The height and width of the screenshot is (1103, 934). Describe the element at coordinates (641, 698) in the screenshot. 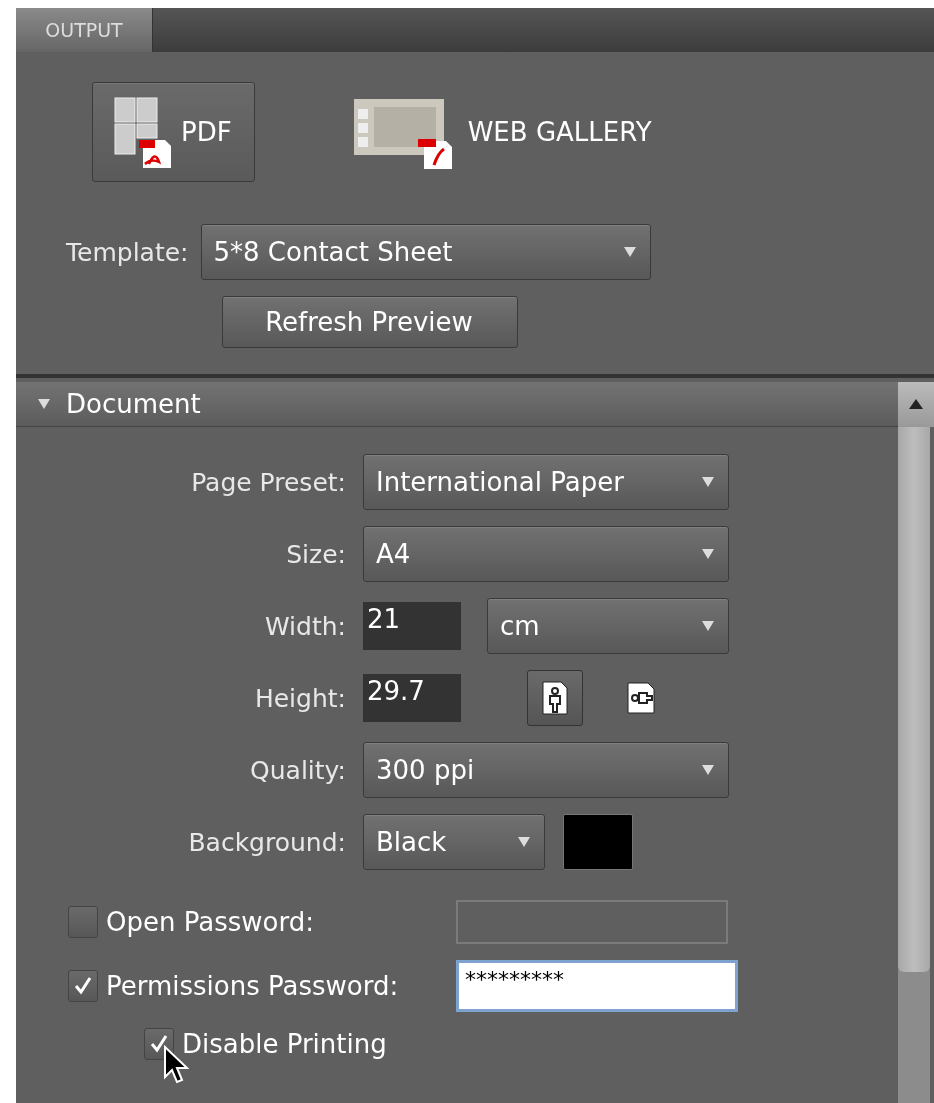

I see `landscape-page-icon` at that location.